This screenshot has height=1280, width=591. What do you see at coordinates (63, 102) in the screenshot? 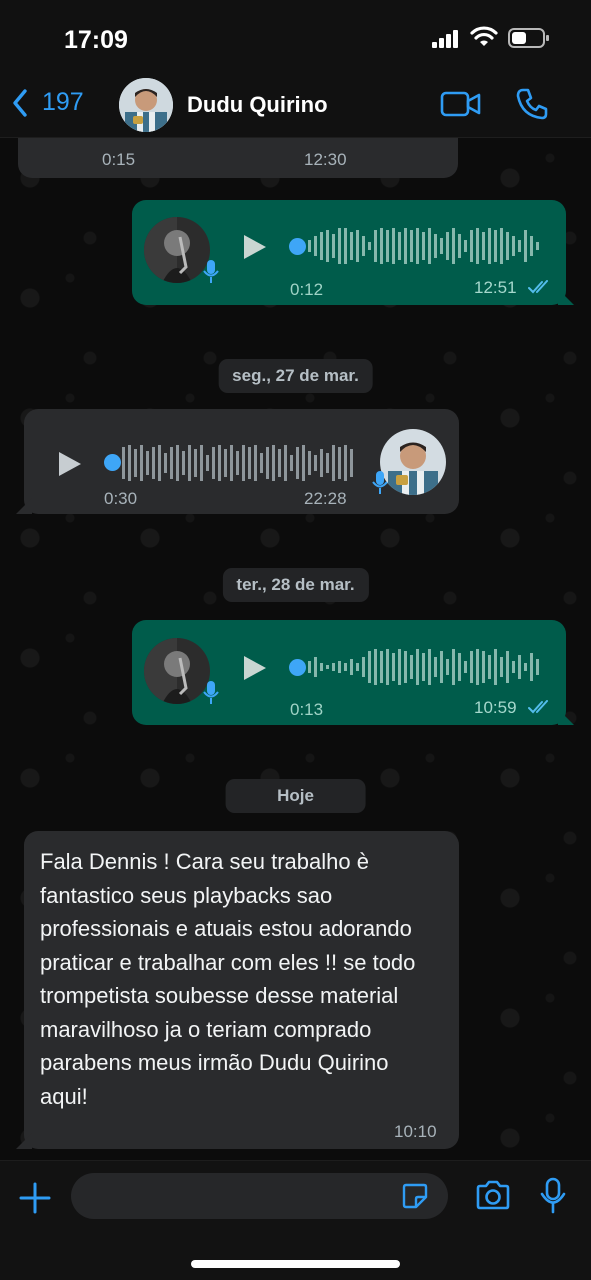
I see `back-count: 197` at bounding box center [63, 102].